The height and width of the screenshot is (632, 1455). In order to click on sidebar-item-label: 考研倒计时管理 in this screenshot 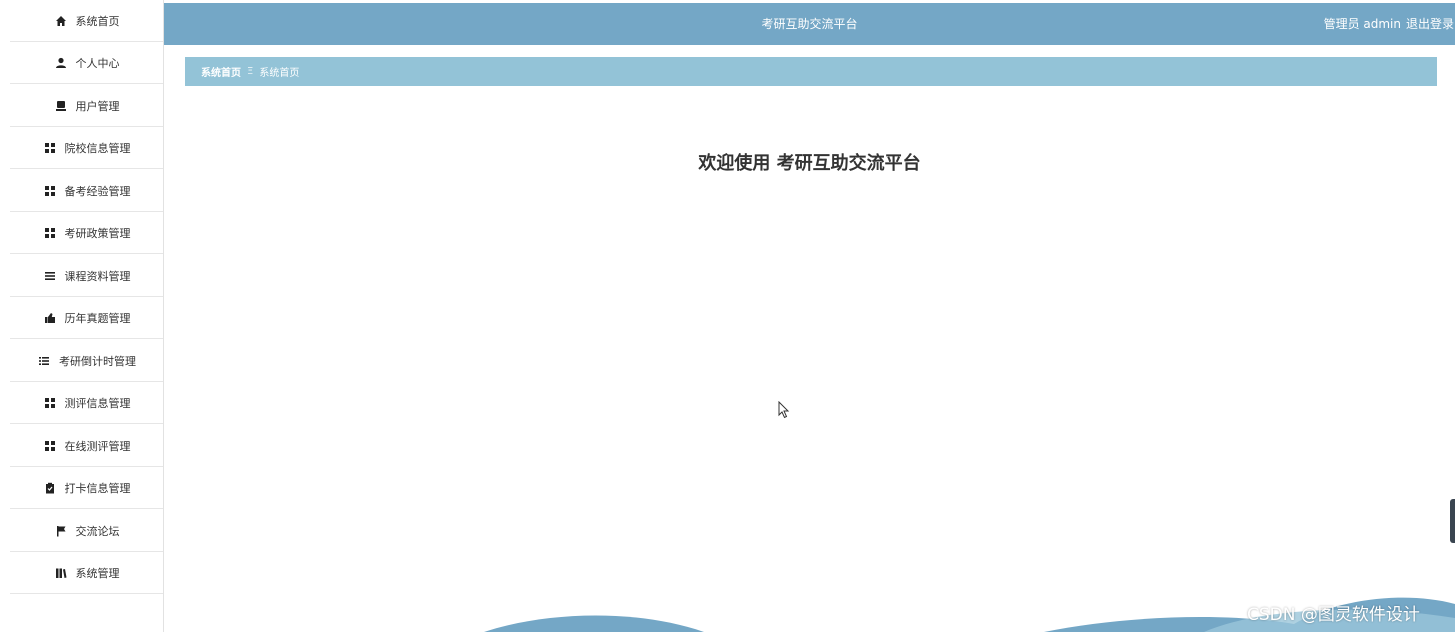, I will do `click(97, 361)`.